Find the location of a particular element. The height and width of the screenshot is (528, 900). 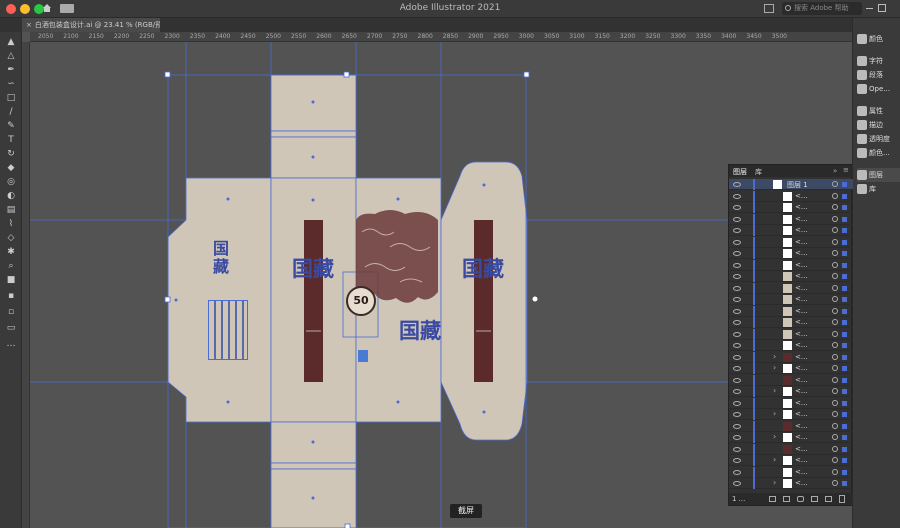

locate-object-icon is located at coordinates (786, 499).